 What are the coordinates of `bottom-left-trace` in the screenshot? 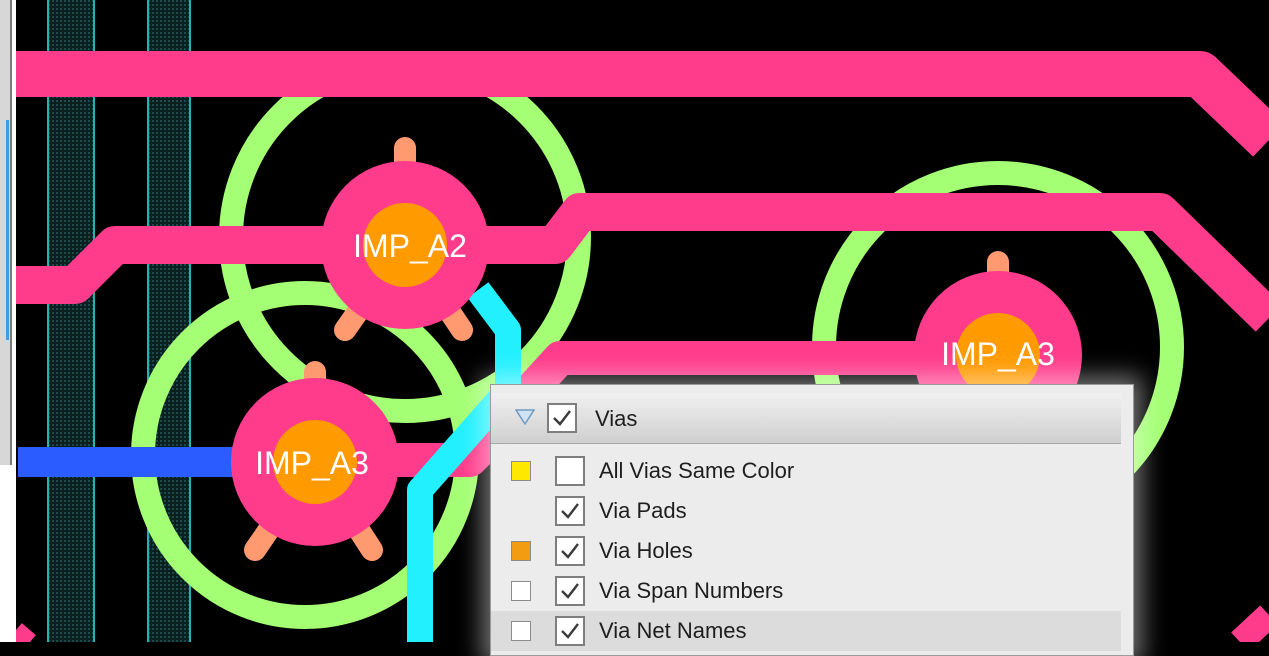 It's located at (23, 632).